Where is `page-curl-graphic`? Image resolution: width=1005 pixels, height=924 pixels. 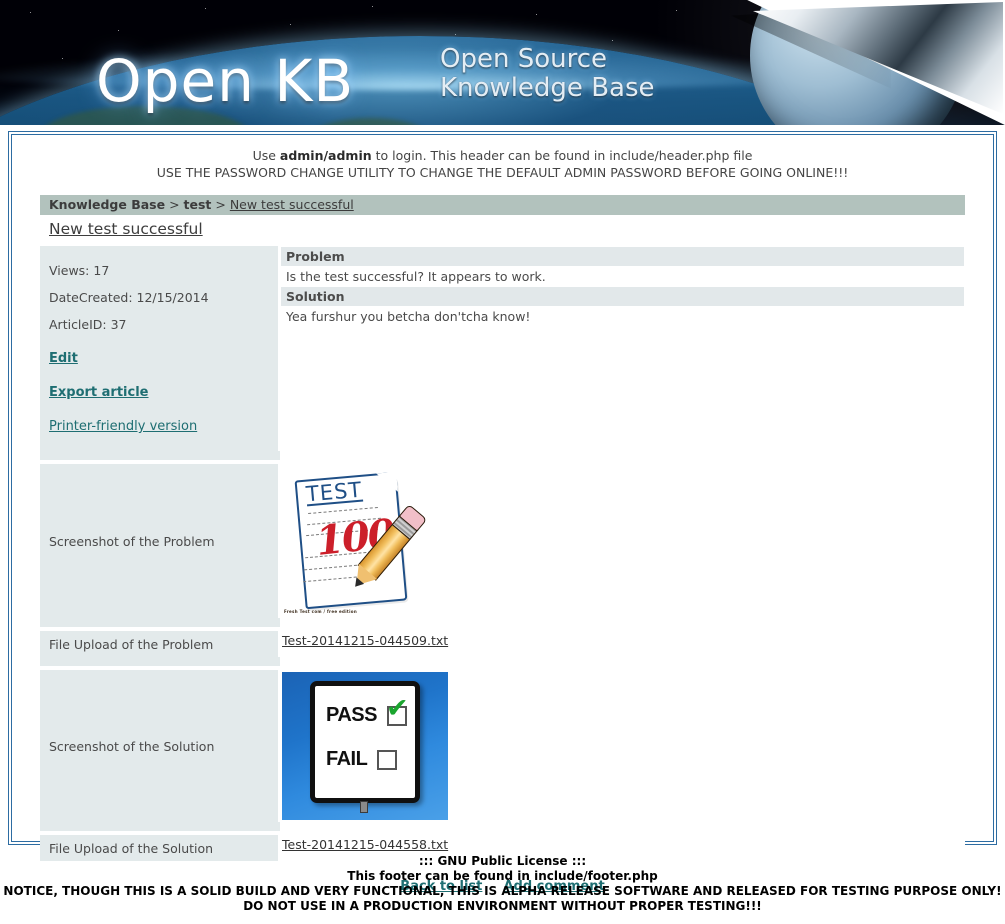 page-curl-graphic is located at coordinates (858, 62).